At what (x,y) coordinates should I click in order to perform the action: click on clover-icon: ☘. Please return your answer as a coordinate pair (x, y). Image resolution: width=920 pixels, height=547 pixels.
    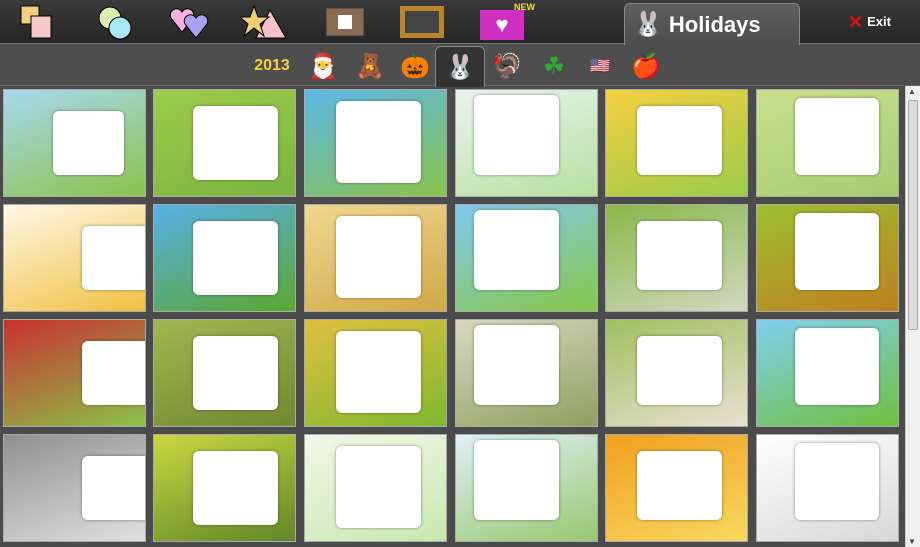
    Looking at the image, I should click on (554, 66).